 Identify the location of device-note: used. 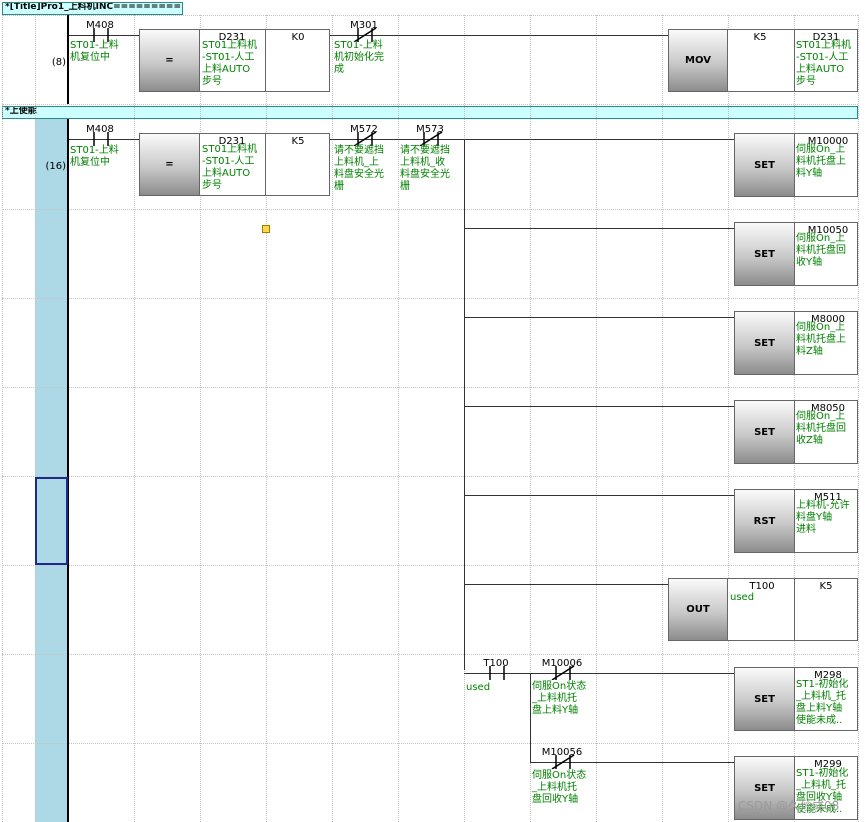
(478, 687).